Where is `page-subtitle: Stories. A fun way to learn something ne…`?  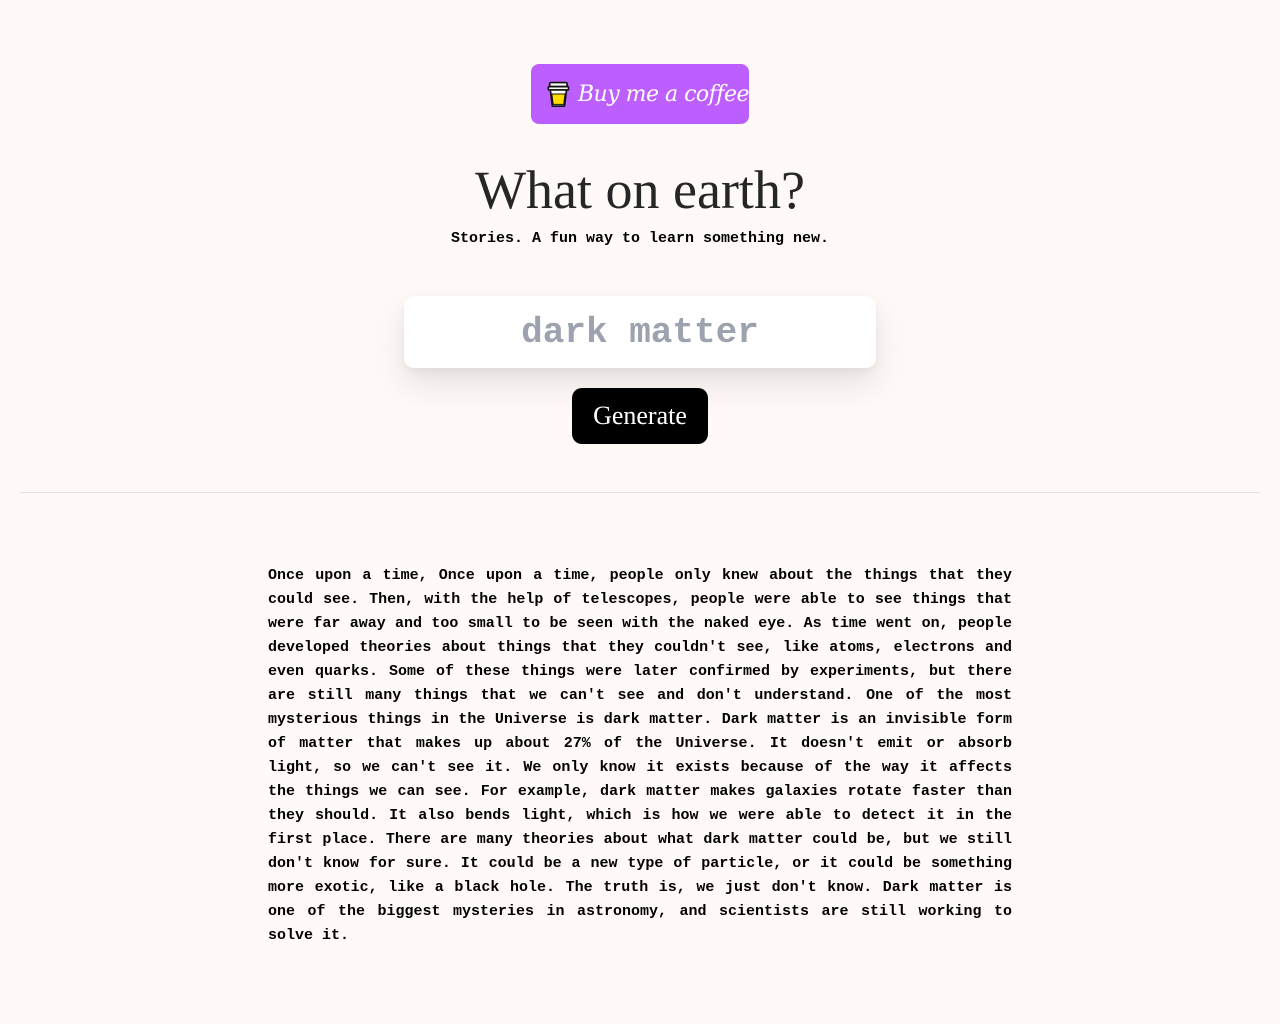 page-subtitle: Stories. A fun way to learn something ne… is located at coordinates (640, 238).